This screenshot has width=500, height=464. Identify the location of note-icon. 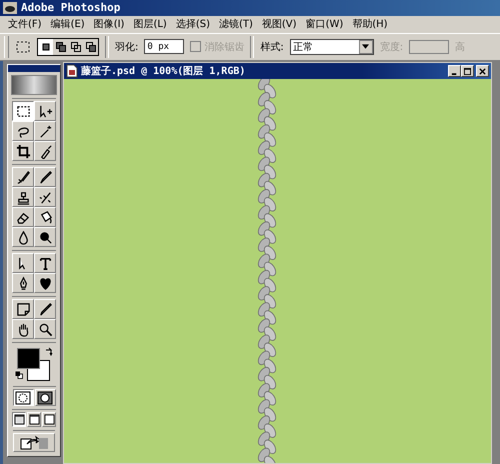
(23, 309).